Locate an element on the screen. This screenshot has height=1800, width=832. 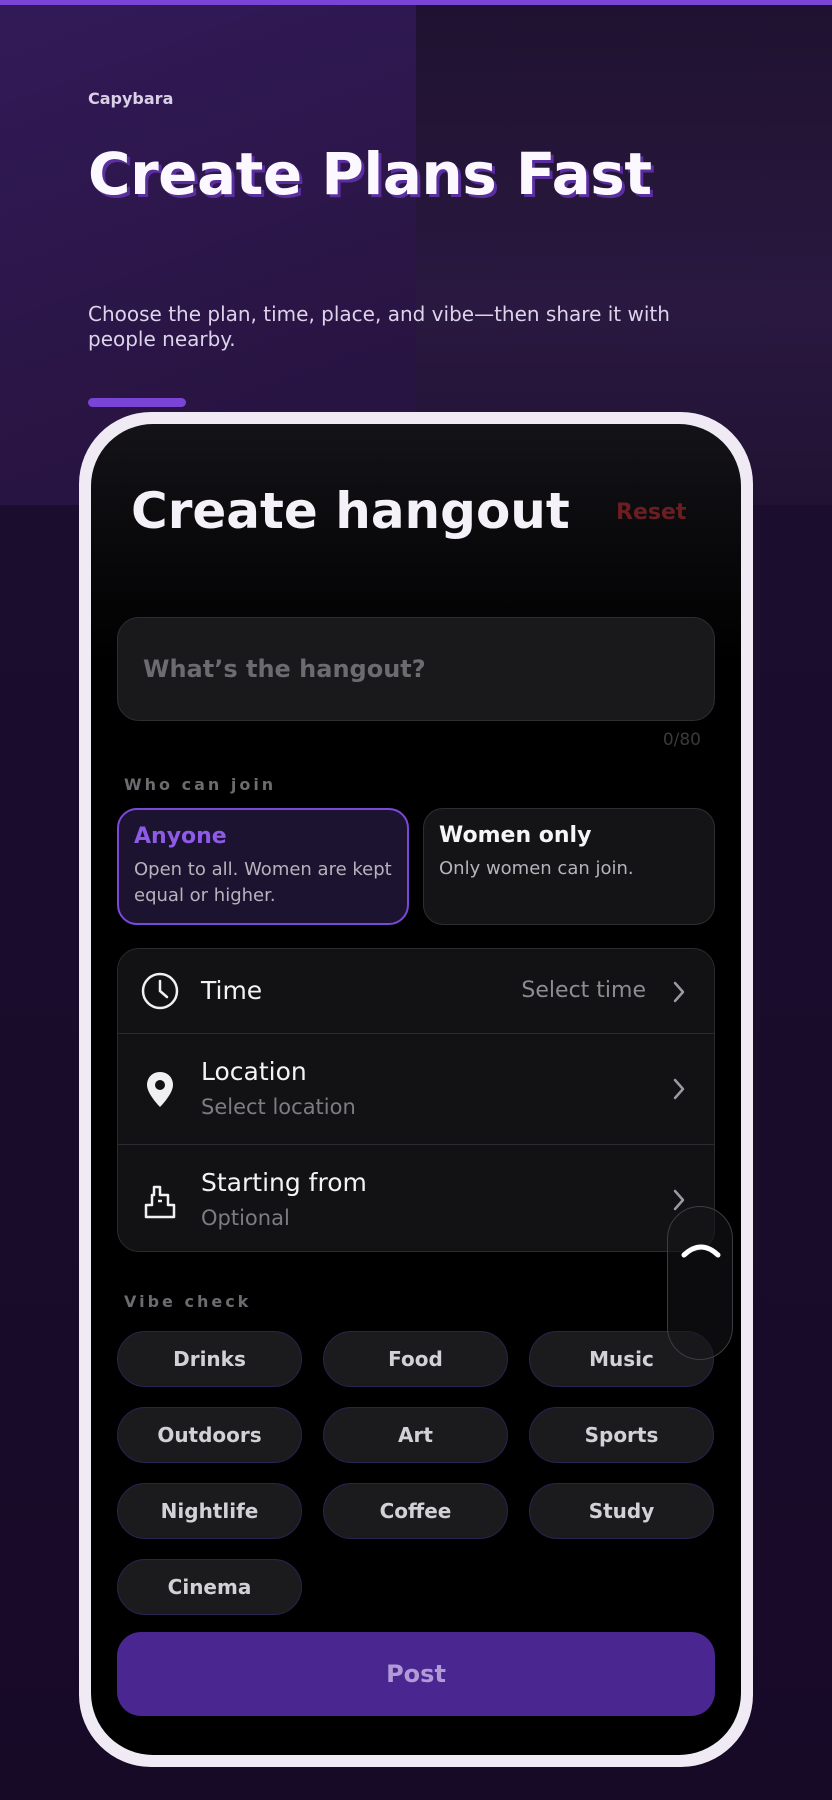
join-option-title: Anyone is located at coordinates (180, 836).